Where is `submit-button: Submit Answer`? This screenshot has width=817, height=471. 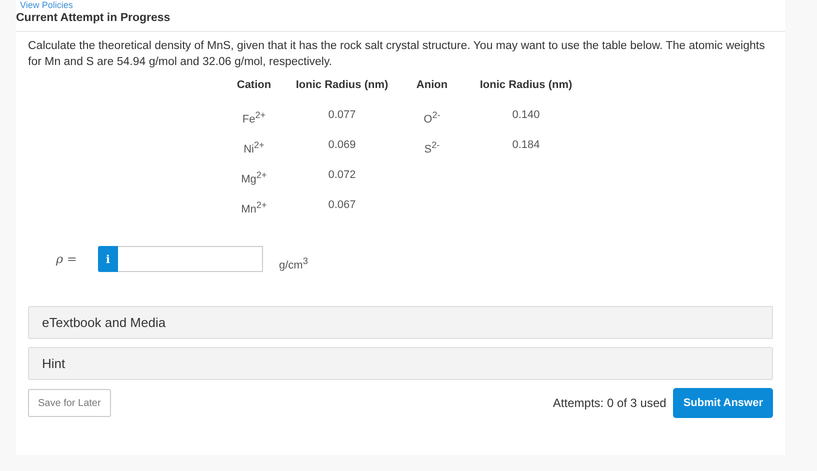
submit-button: Submit Answer is located at coordinates (723, 403).